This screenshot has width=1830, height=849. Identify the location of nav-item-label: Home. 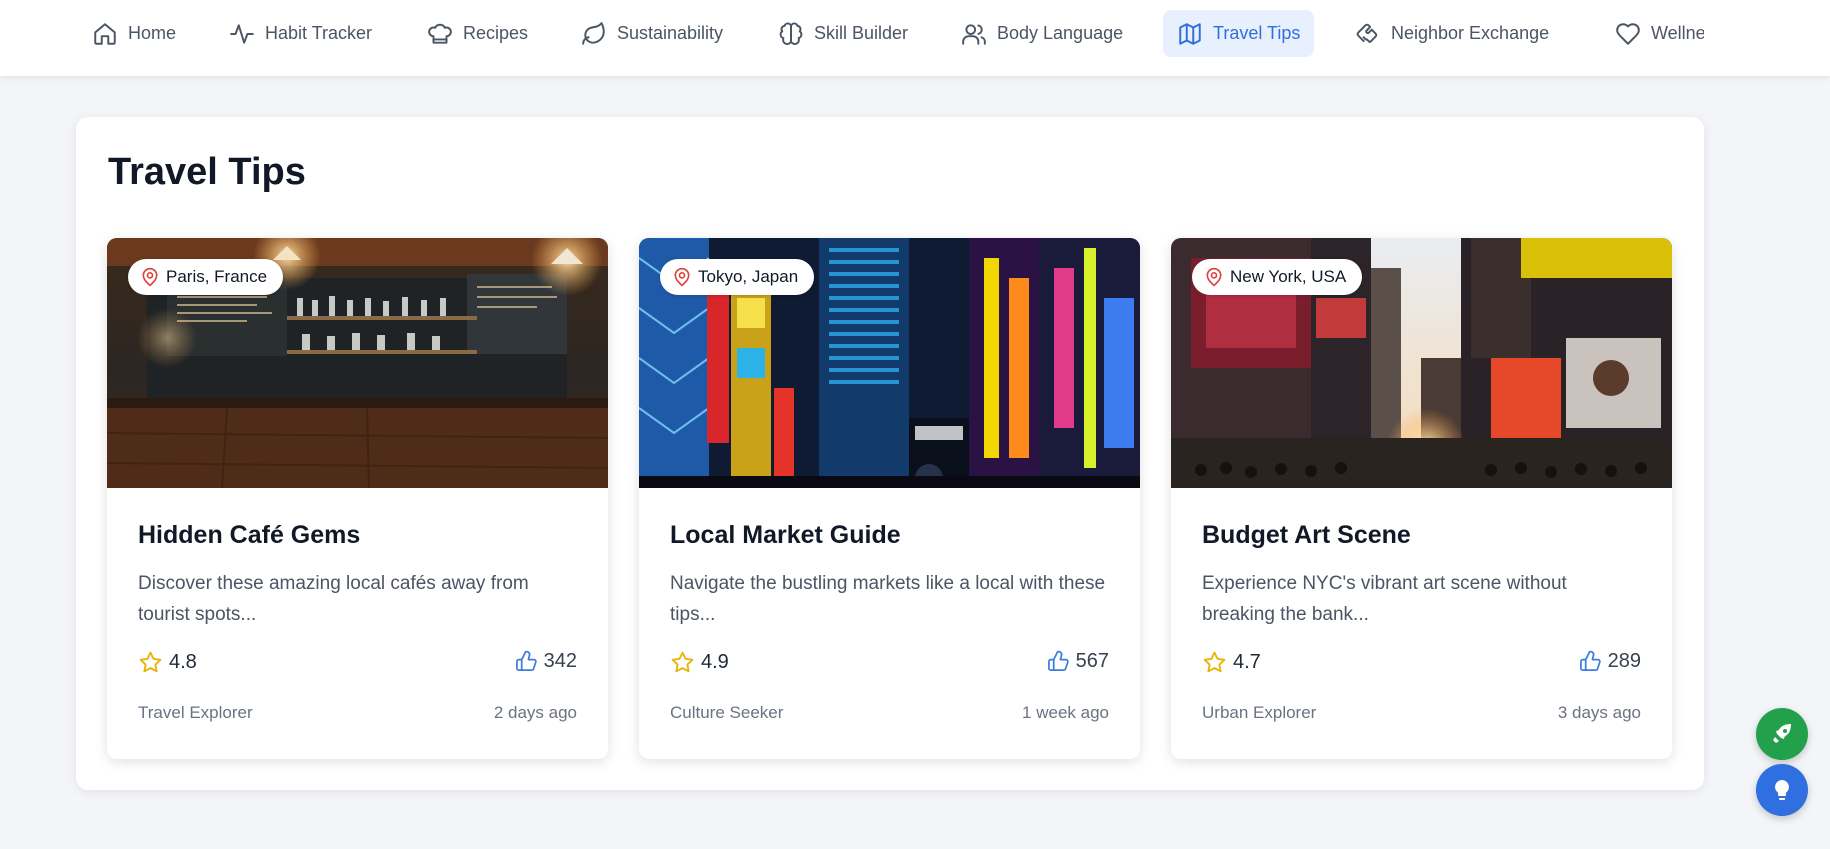
(152, 33).